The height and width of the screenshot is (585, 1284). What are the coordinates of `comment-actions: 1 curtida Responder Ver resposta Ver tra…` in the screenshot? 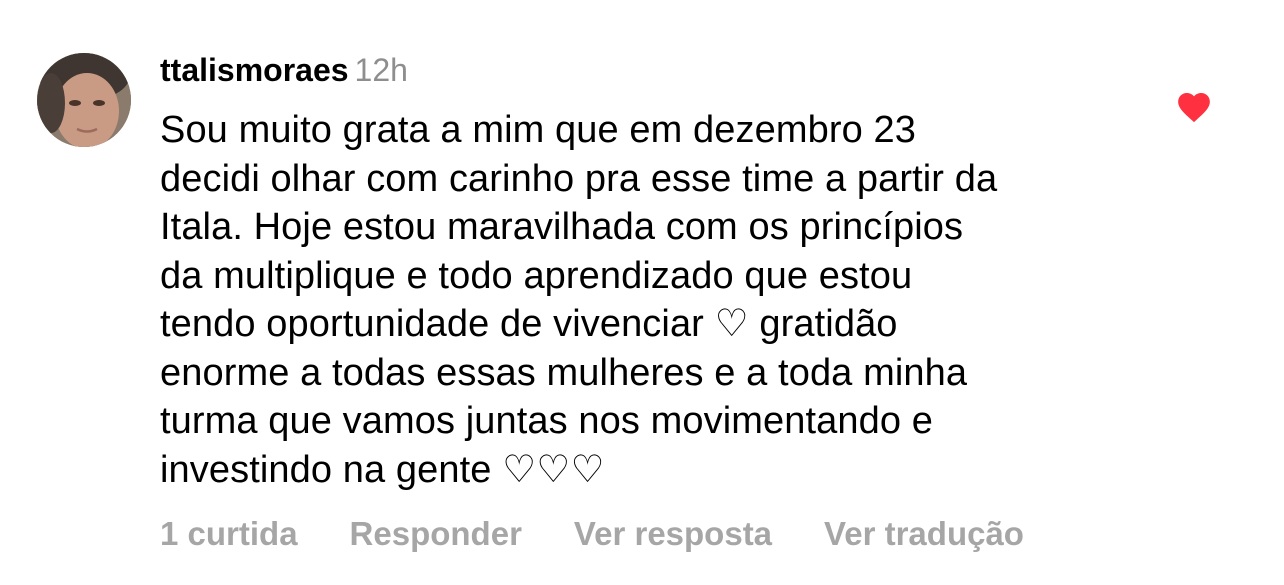 It's located at (592, 534).